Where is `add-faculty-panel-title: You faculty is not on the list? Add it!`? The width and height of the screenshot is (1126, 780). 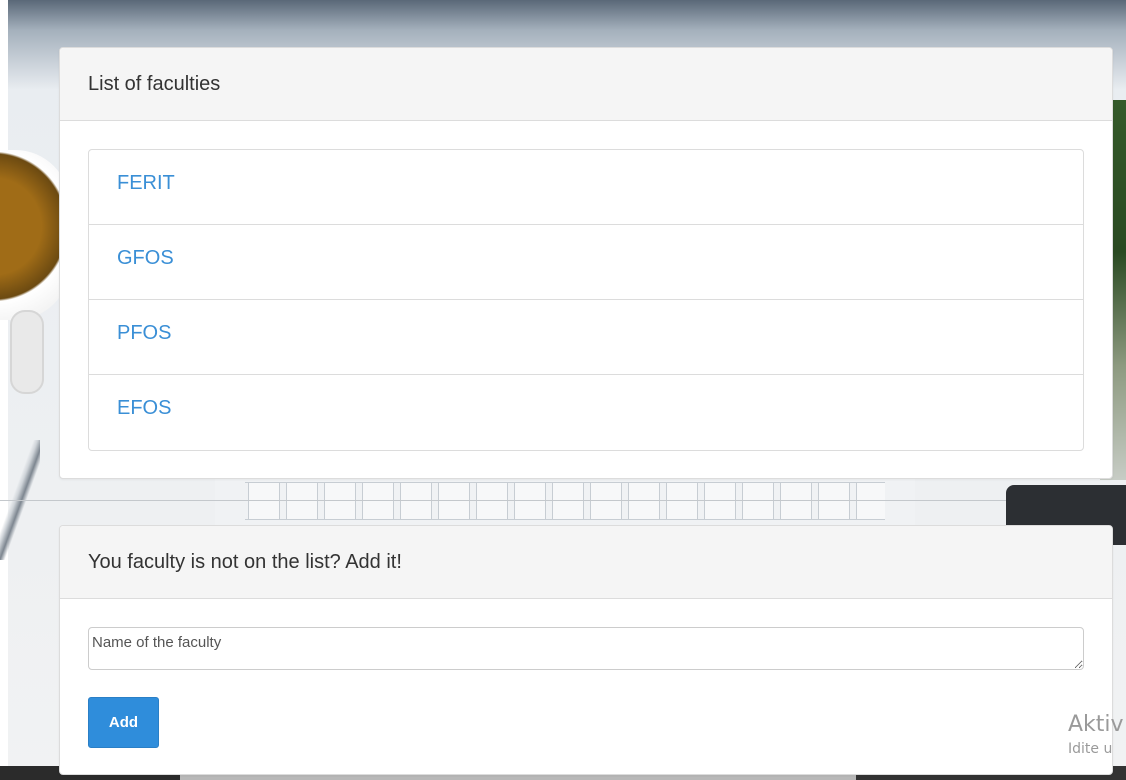 add-faculty-panel-title: You faculty is not on the list? Add it! is located at coordinates (586, 562).